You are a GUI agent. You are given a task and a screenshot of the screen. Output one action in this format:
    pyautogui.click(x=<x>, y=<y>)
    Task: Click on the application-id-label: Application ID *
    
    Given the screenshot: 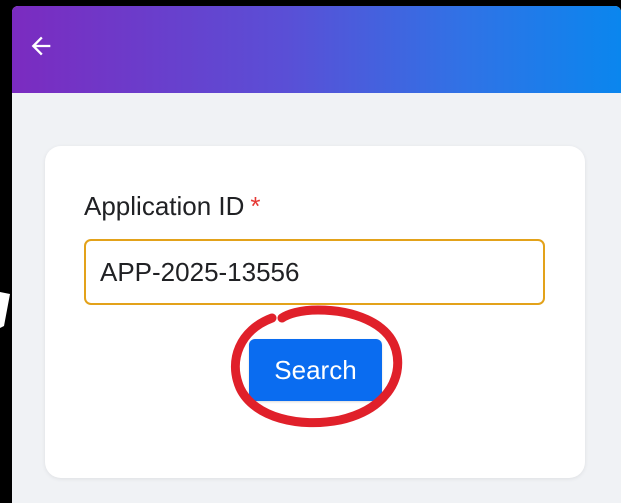 What is the action you would take?
    pyautogui.click(x=172, y=206)
    